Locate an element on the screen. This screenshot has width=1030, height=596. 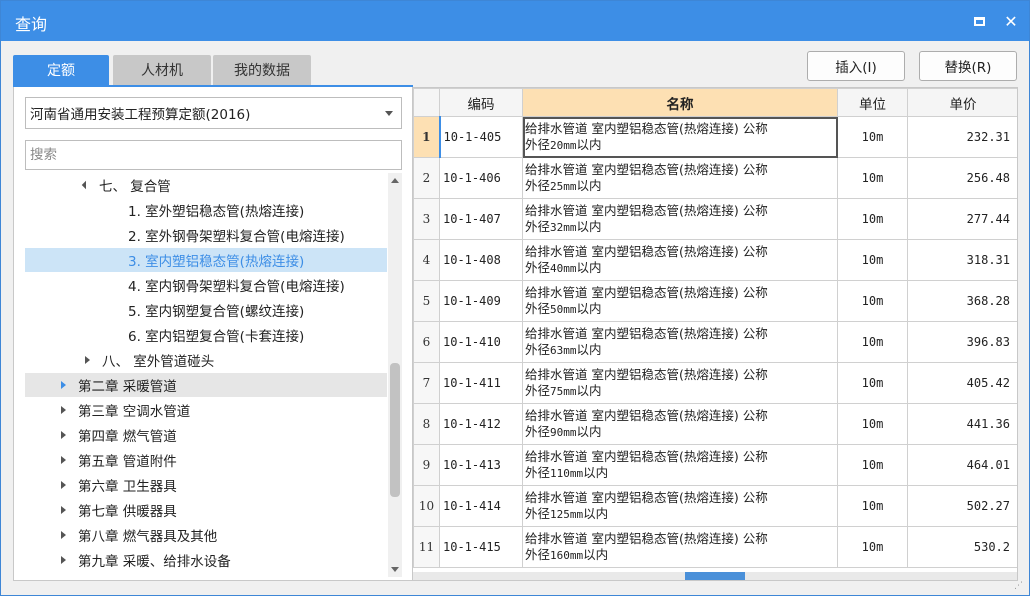
search-input is located at coordinates (213, 155).